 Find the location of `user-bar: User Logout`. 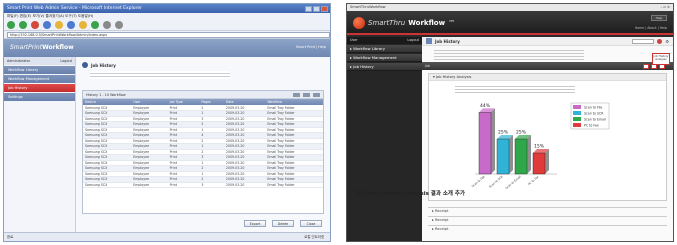

user-bar: User Logout is located at coordinates (384, 40).